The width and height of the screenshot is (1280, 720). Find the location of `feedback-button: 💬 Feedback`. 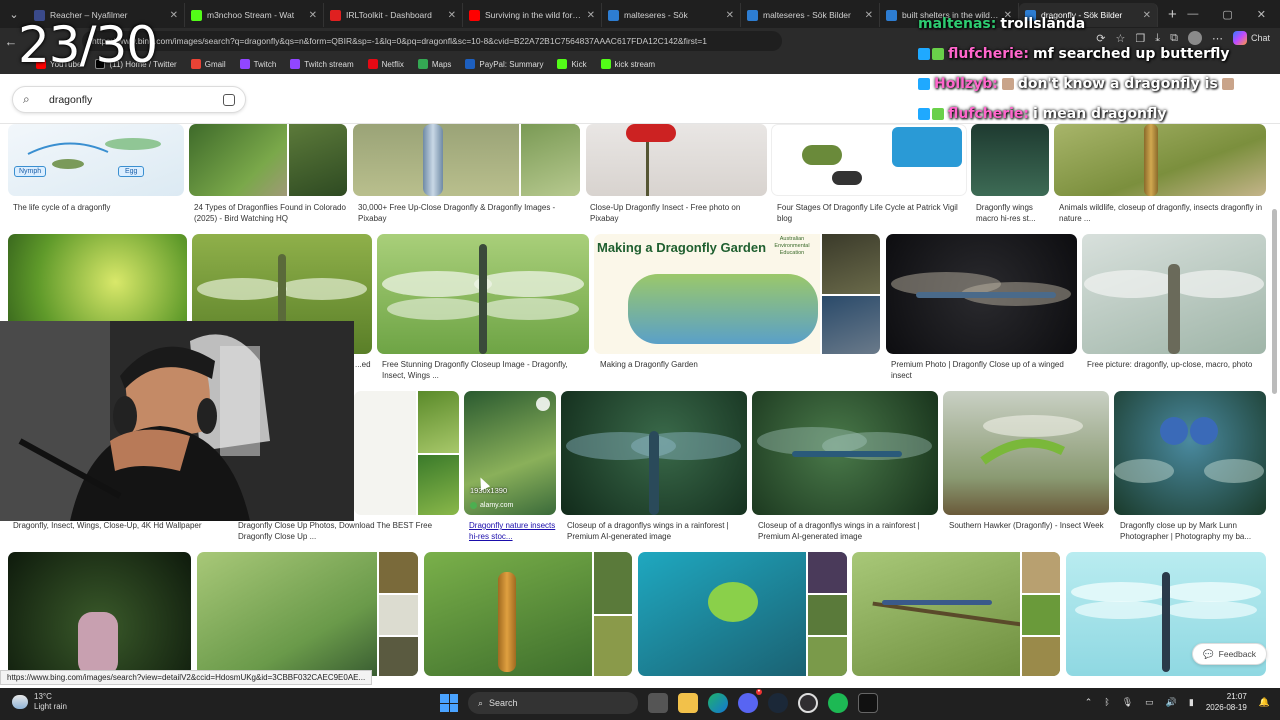

feedback-button: 💬 Feedback is located at coordinates (1229, 654).